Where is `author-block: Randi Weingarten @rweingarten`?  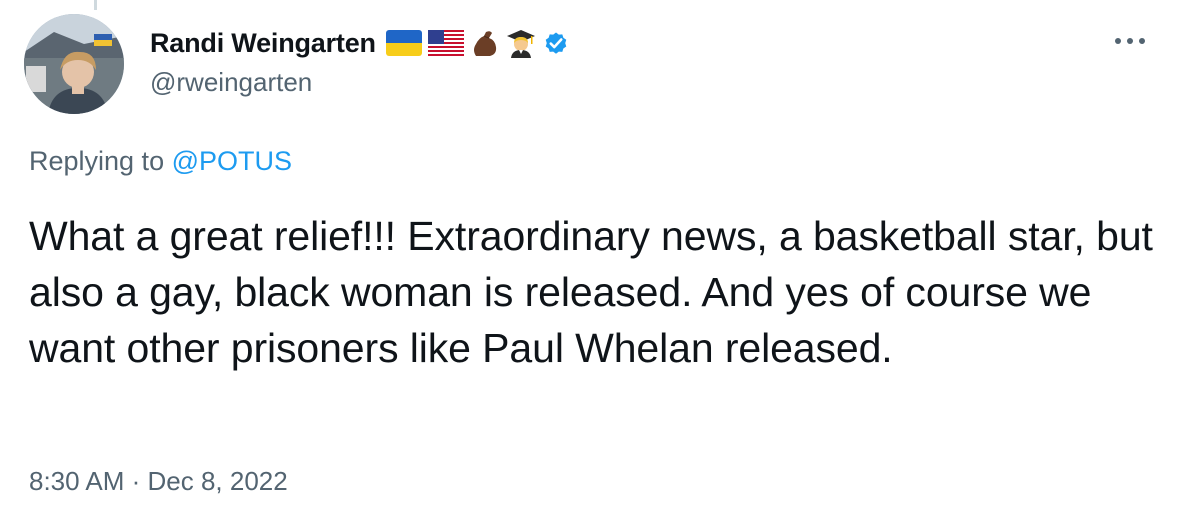
author-block: Randi Weingarten @rweingarten is located at coordinates (360, 60).